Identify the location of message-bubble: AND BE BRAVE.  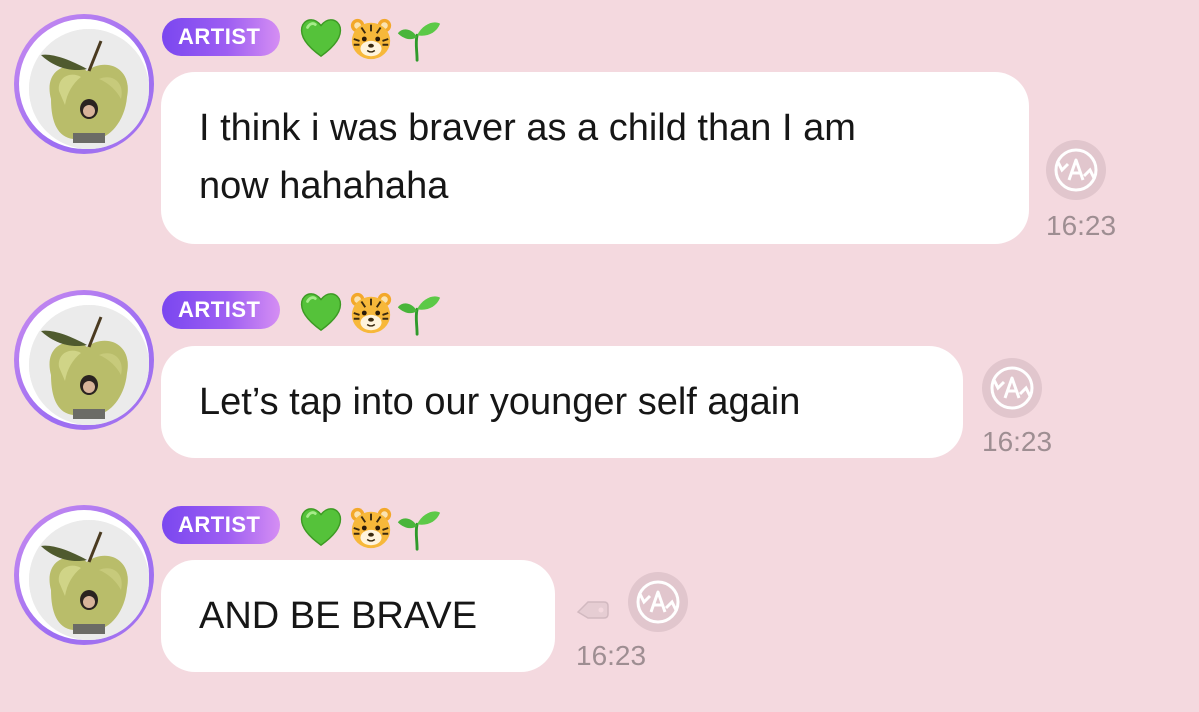
(358, 616).